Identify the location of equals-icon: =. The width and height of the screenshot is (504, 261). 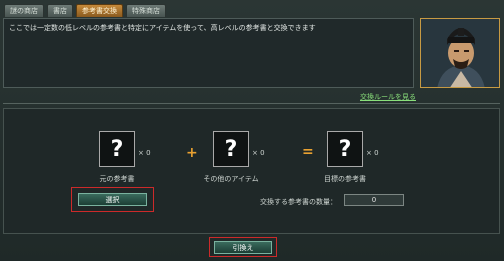
(308, 152).